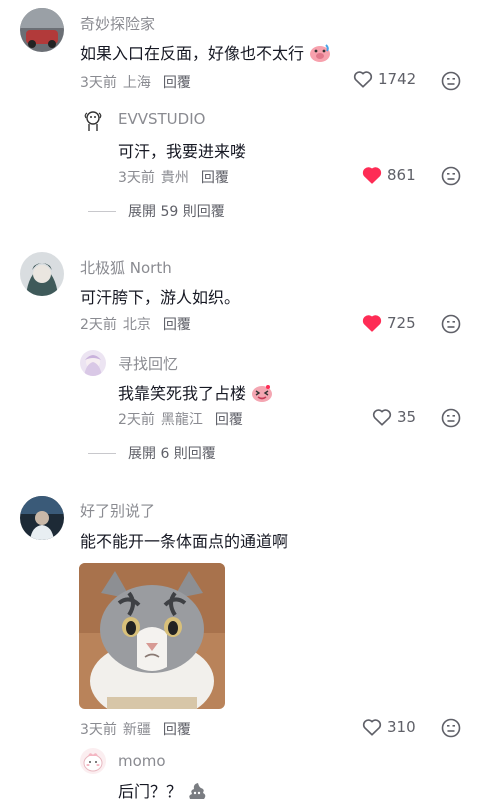  I want to click on comment-text: 可汗胯下，游人如织。, so click(160, 297).